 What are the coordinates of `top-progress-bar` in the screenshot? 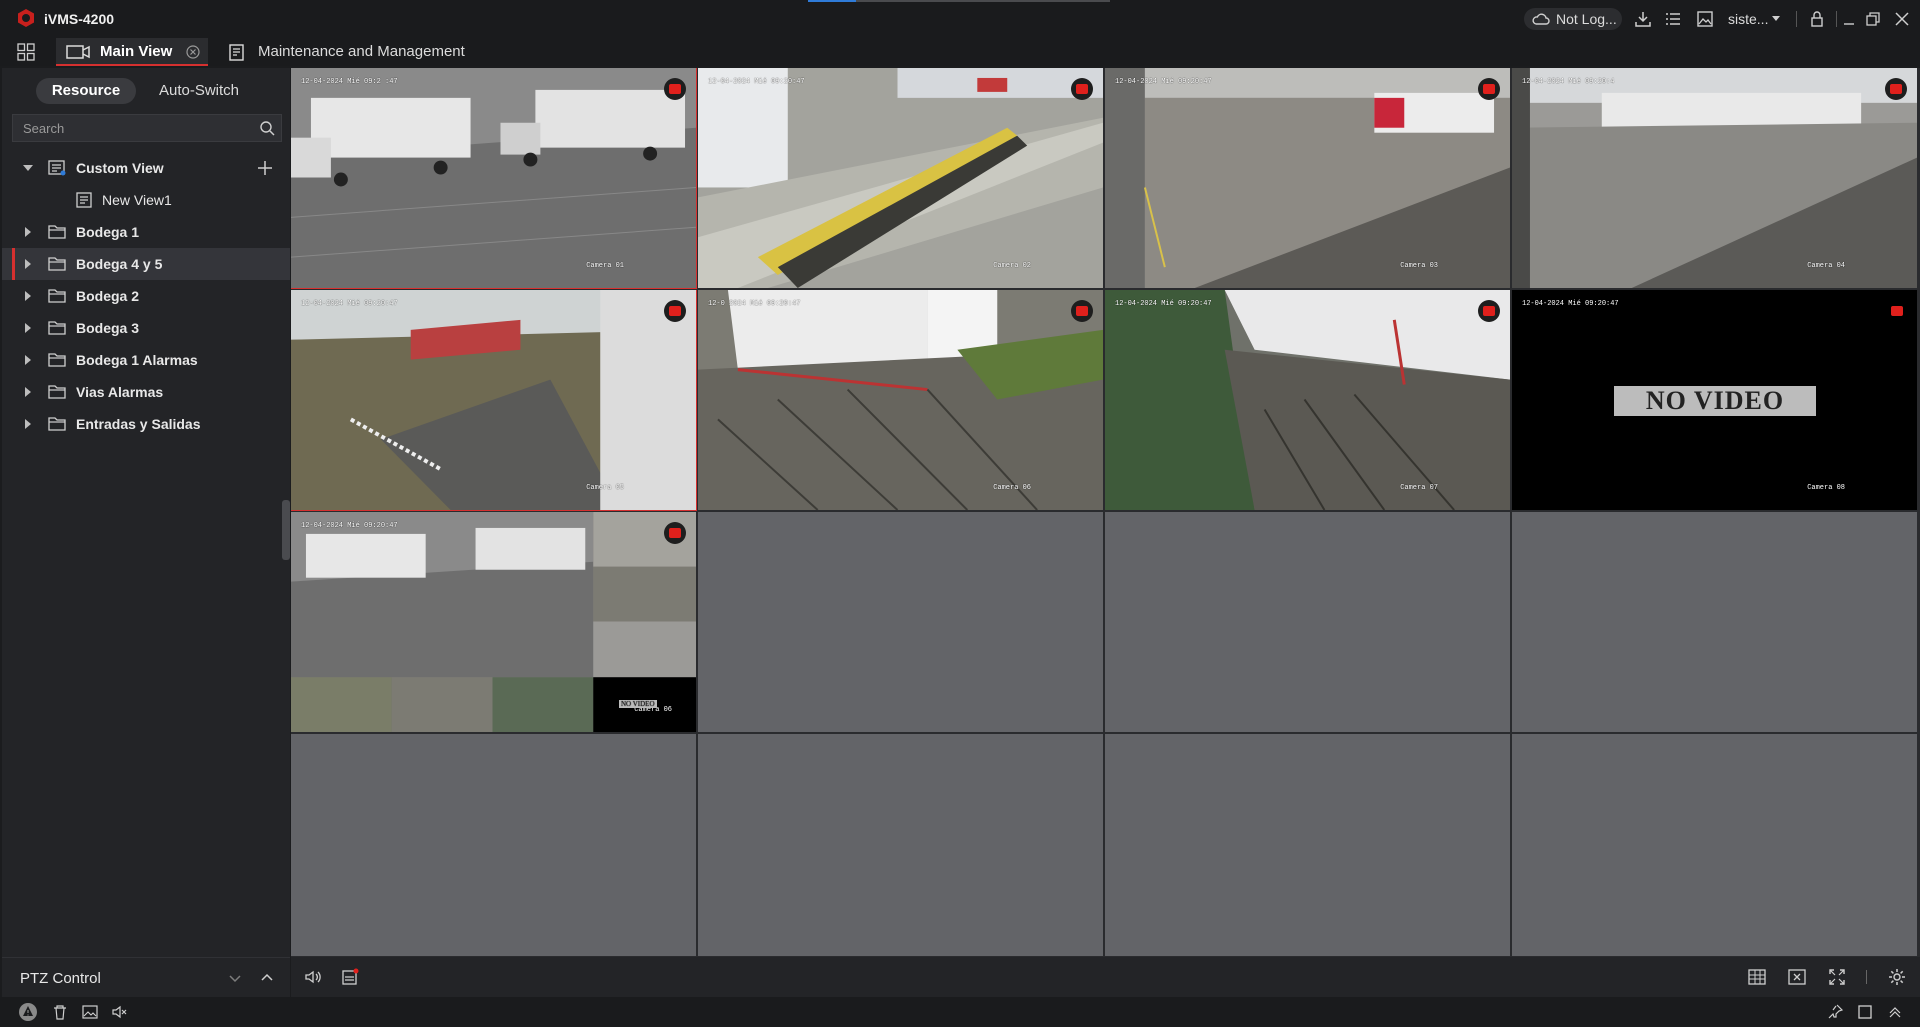 It's located at (959, 1).